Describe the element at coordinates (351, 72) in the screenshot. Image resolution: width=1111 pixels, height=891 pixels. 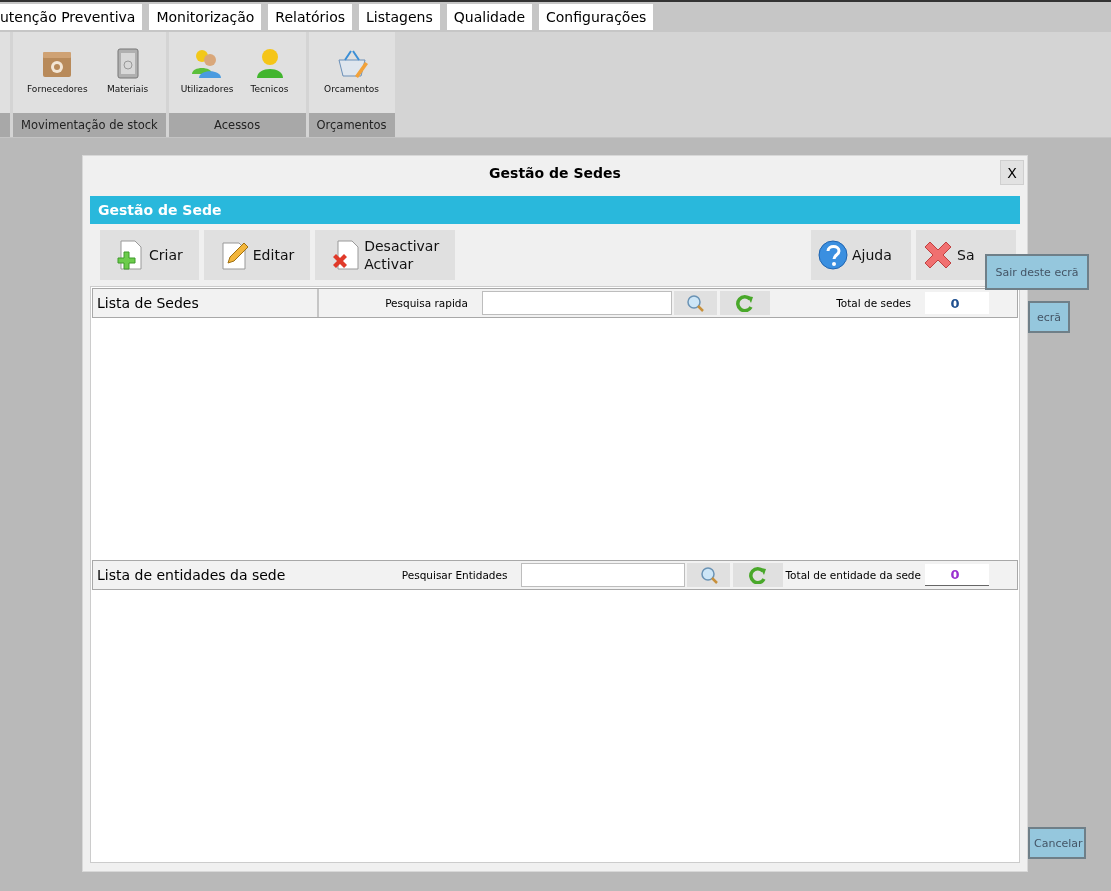
I see `ribbon-button: Orcamentos` at that location.